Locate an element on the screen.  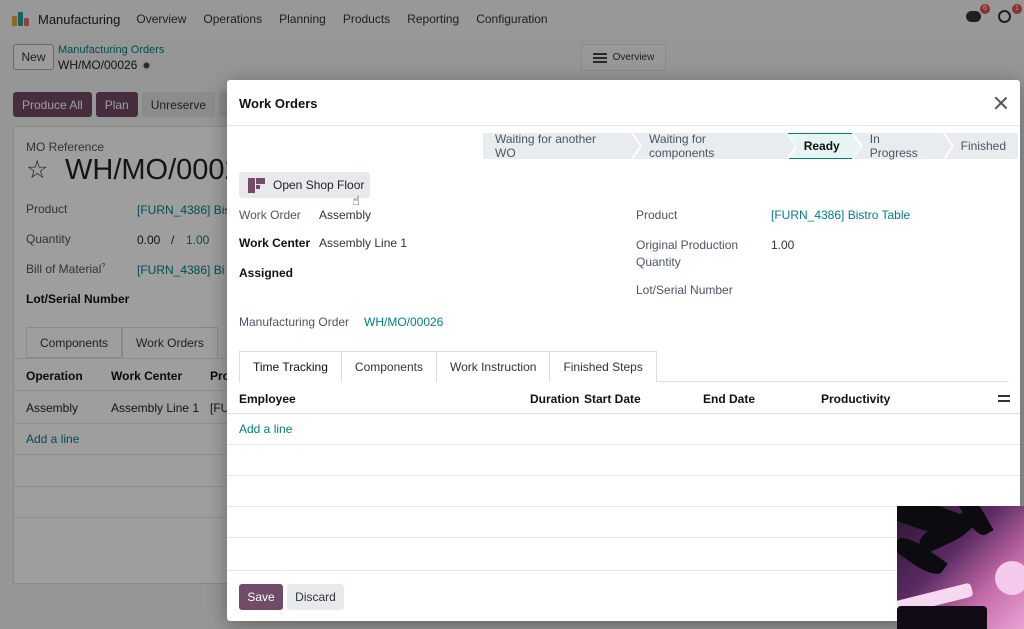
open-shop-floor-label: Open Shop Floor is located at coordinates (319, 185).